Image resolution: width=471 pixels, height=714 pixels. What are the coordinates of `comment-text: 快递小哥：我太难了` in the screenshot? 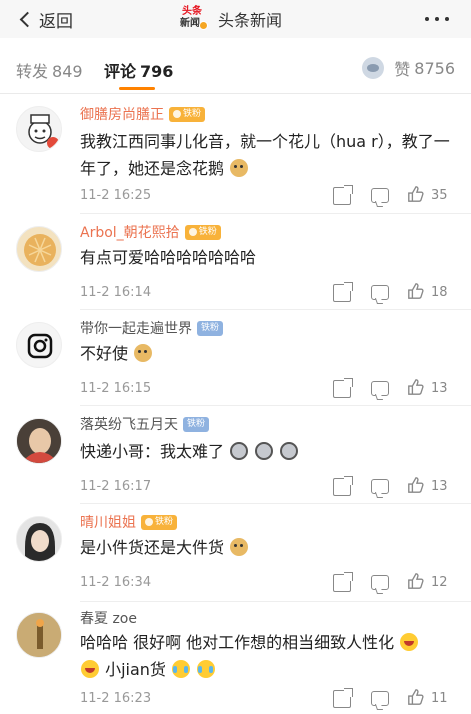 It's located at (265, 451).